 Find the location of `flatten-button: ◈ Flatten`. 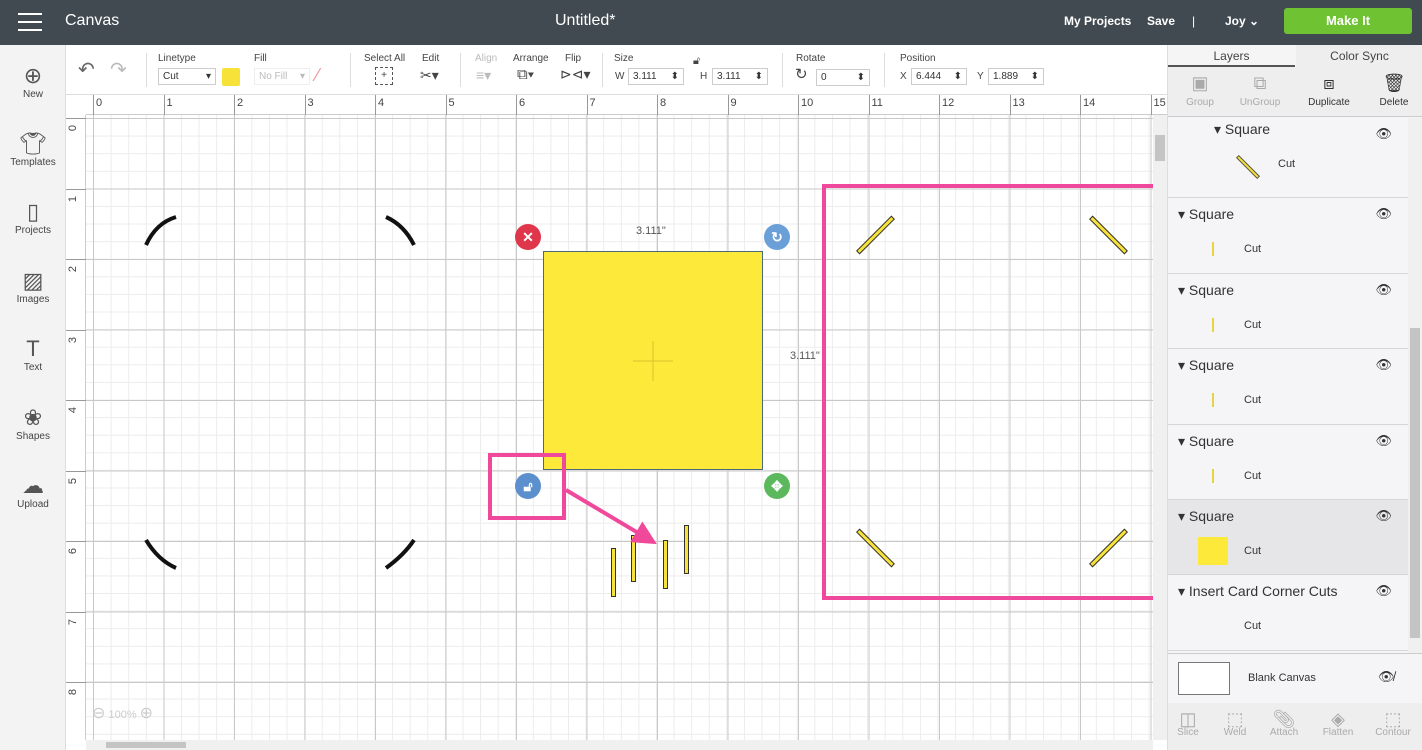

flatten-button: ◈ Flatten is located at coordinates (1338, 721).